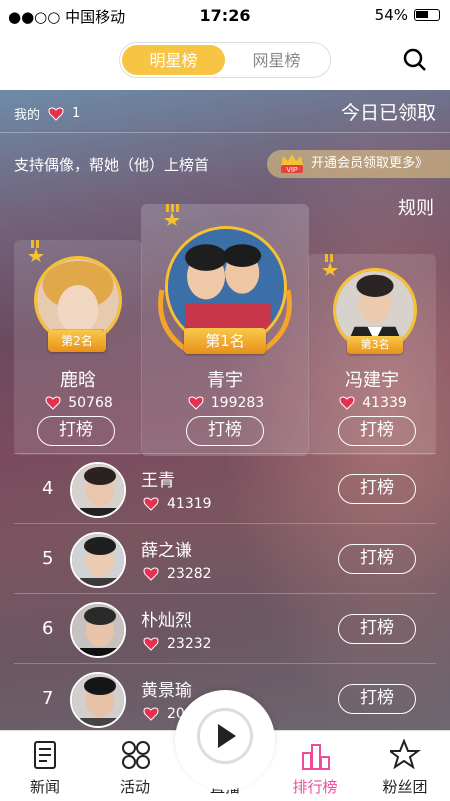 Image resolution: width=450 pixels, height=801 pixels. What do you see at coordinates (372, 380) in the screenshot?
I see `rank3-name: 冯建宇` at bounding box center [372, 380].